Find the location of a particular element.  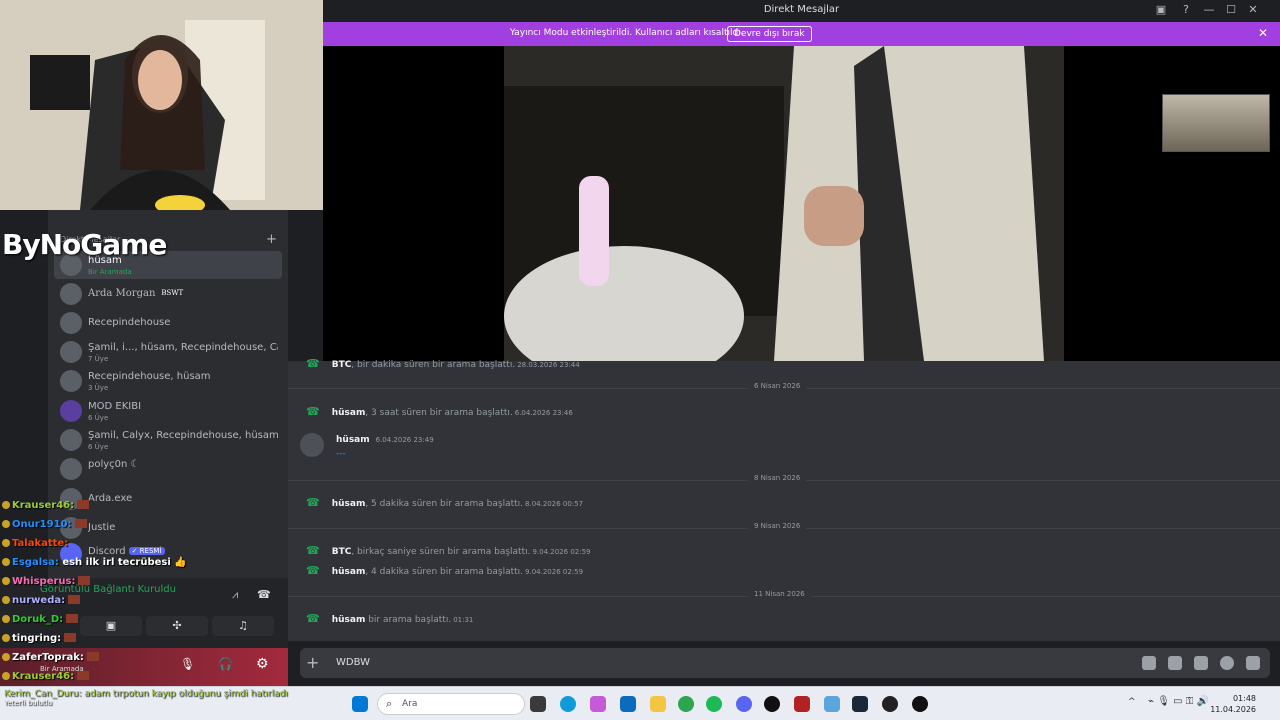

obs-icon is located at coordinates (890, 704).